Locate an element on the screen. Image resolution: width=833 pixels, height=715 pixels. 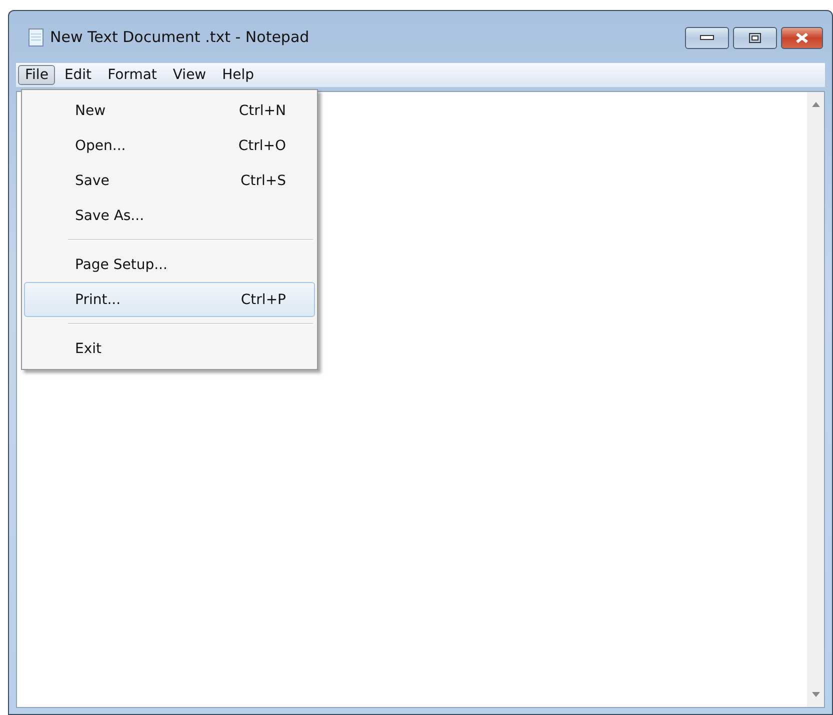
close-icon is located at coordinates (802, 38).